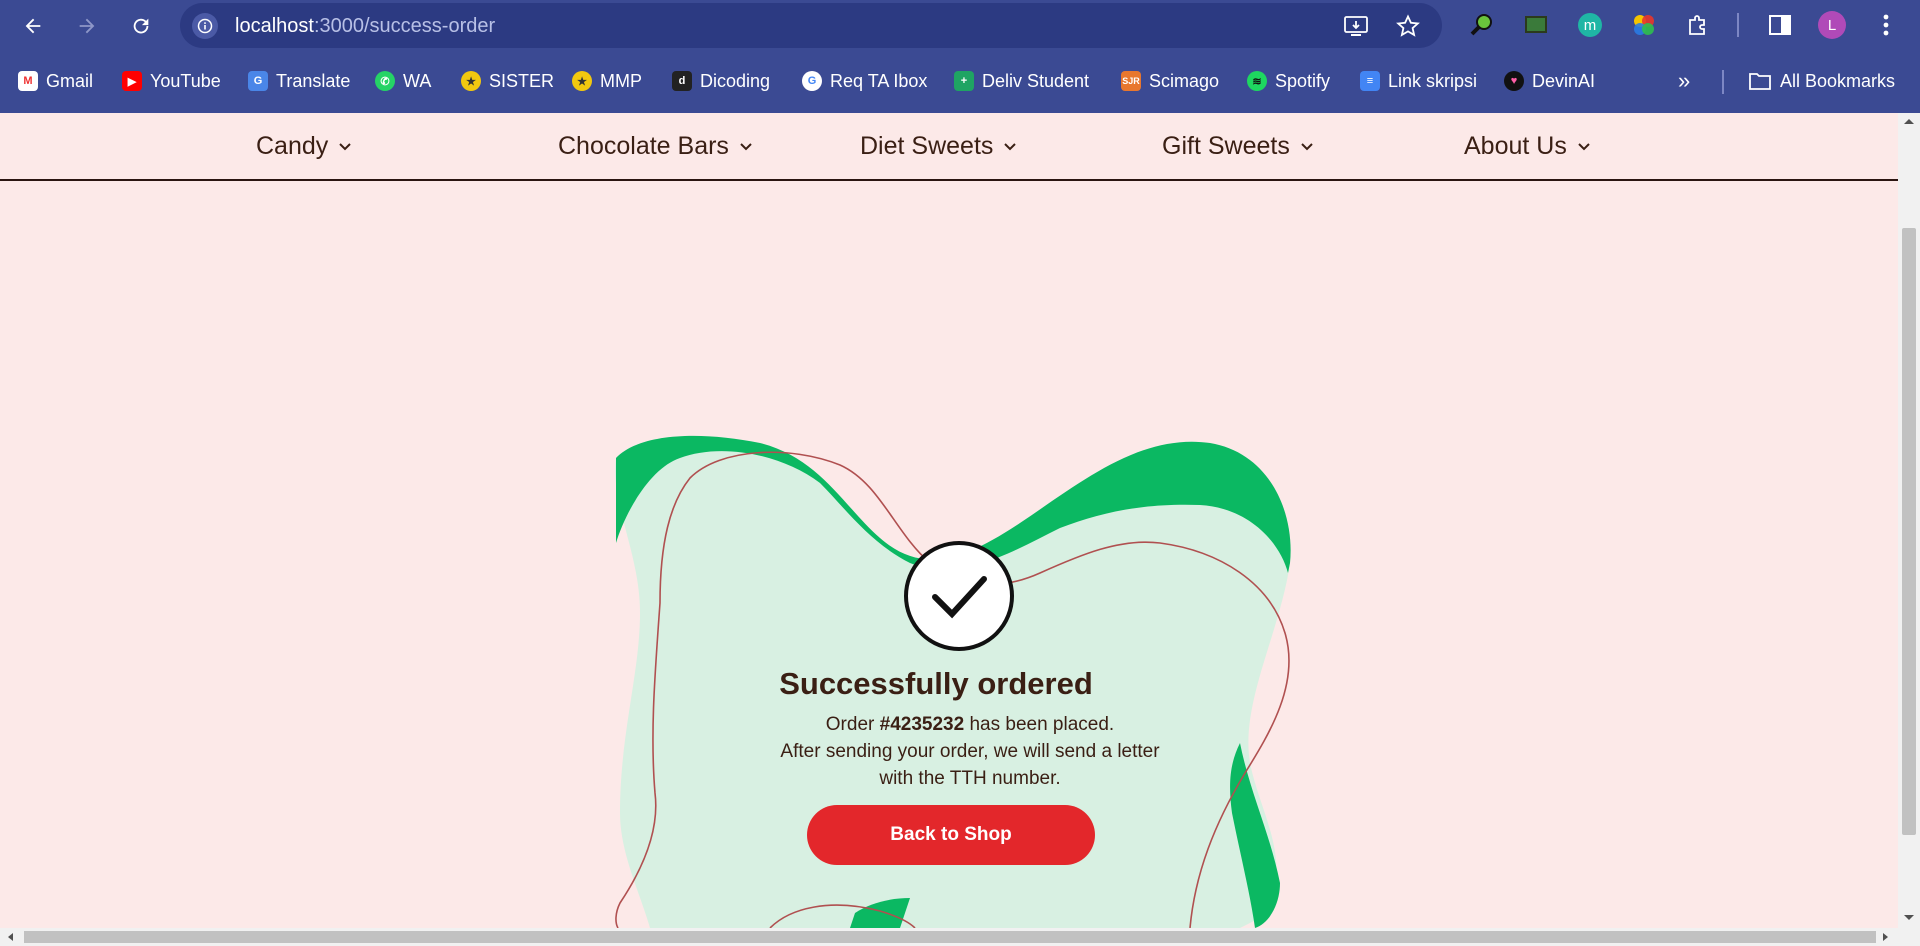  I want to click on arrow-left-icon, so click(33, 26).